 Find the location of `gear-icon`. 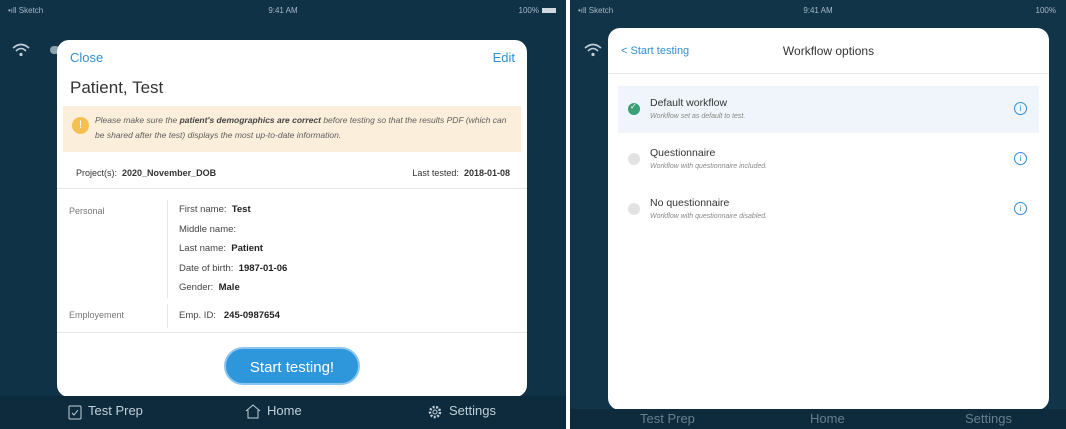

gear-icon is located at coordinates (435, 411).